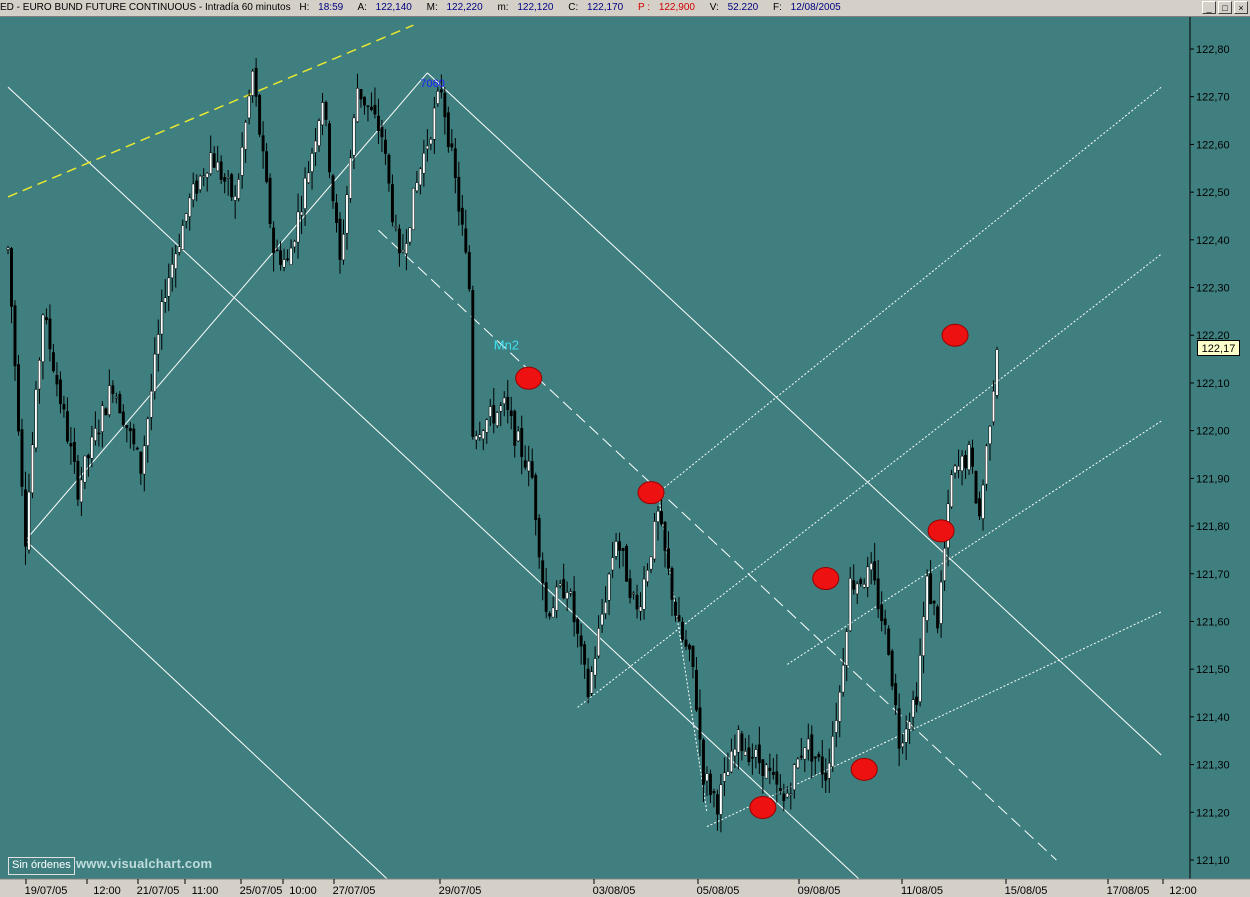  Describe the element at coordinates (1026, 891) in the screenshot. I see `x-tick-label: 15/08/05` at that location.